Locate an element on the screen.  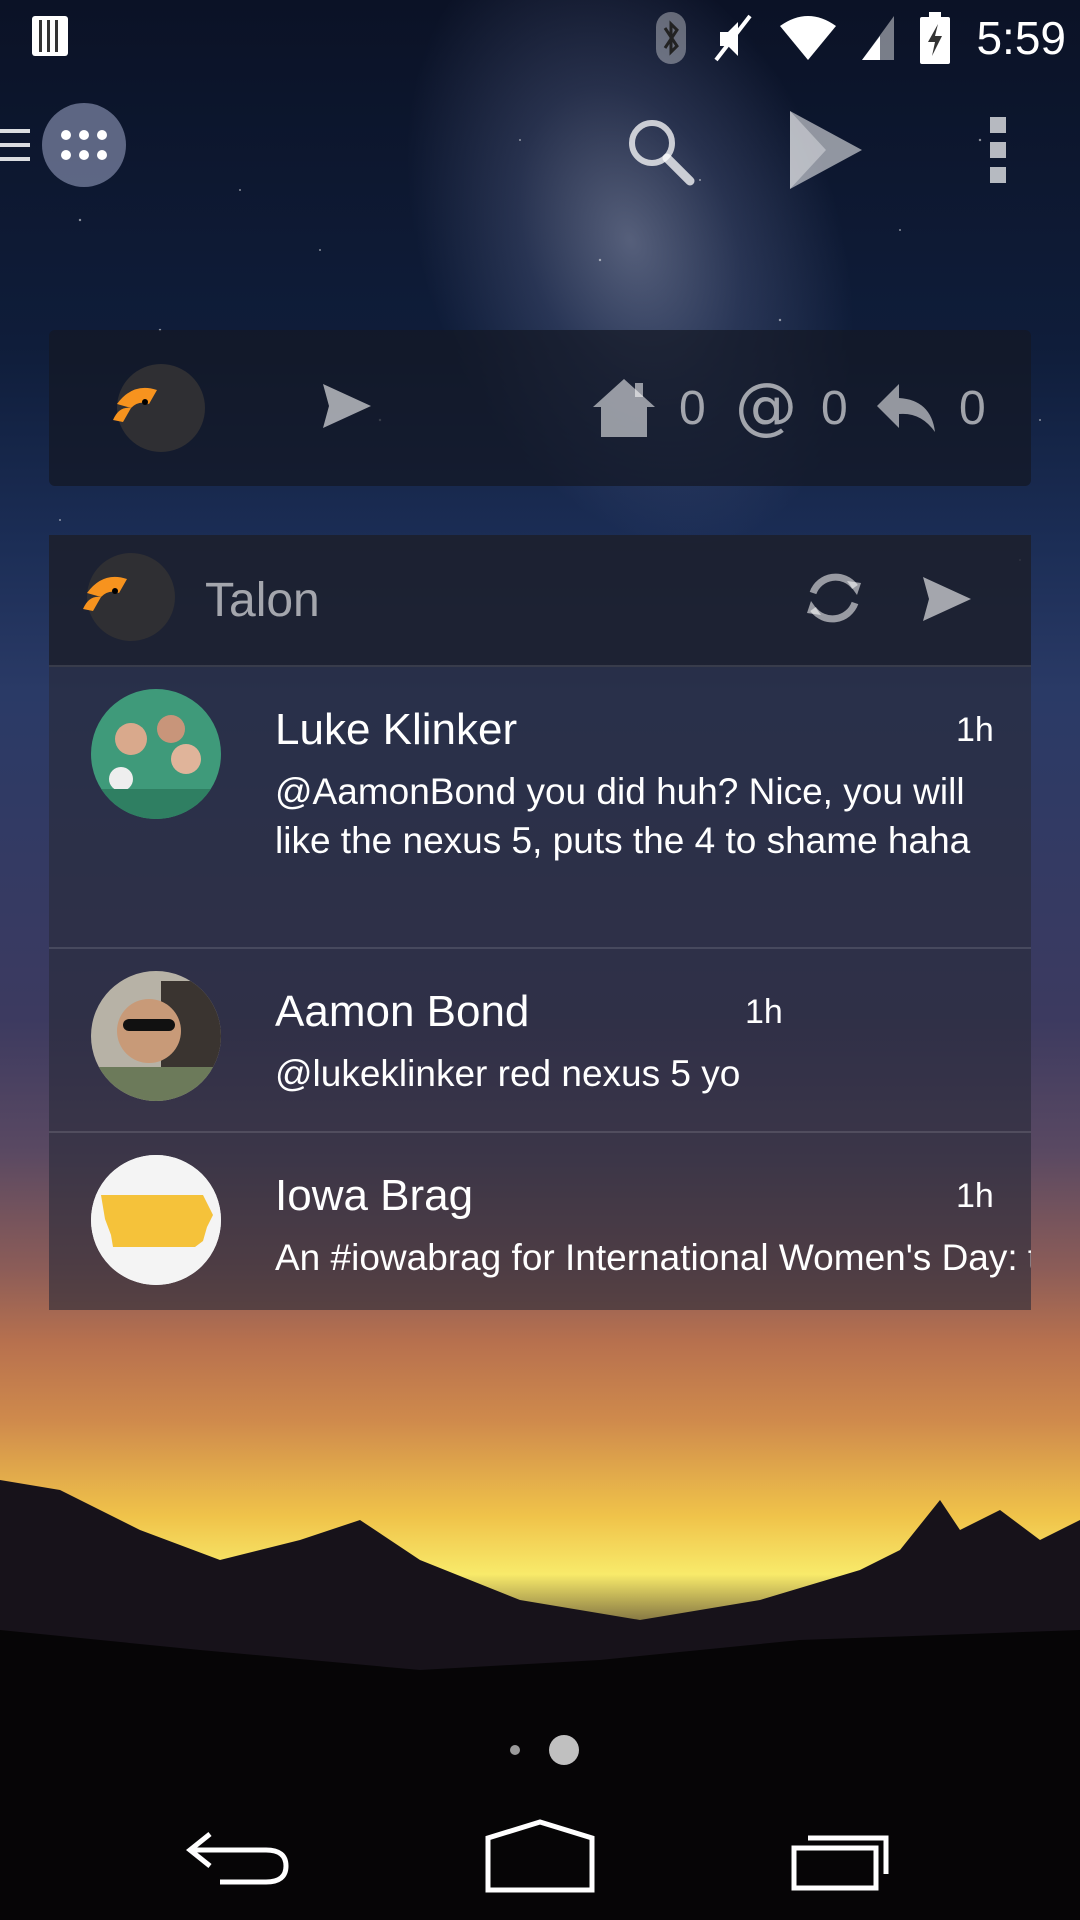
apps-grid-icon is located at coordinates (84, 145).